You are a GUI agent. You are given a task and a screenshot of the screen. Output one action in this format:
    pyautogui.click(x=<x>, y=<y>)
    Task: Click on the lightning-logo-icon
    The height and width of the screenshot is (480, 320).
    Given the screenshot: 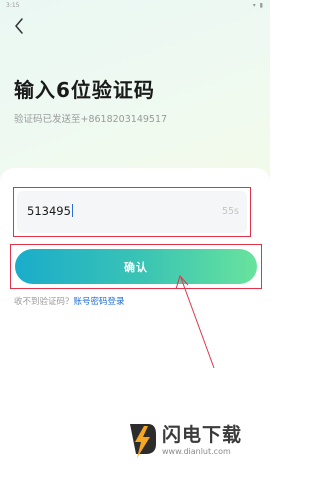 What is the action you would take?
    pyautogui.click(x=143, y=441)
    